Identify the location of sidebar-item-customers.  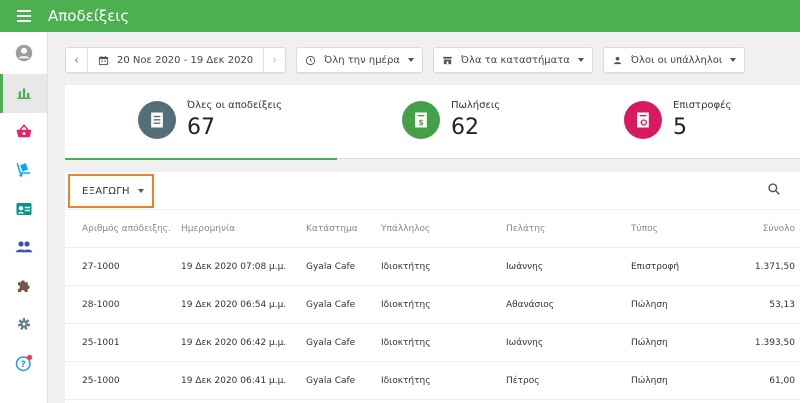
(23, 209).